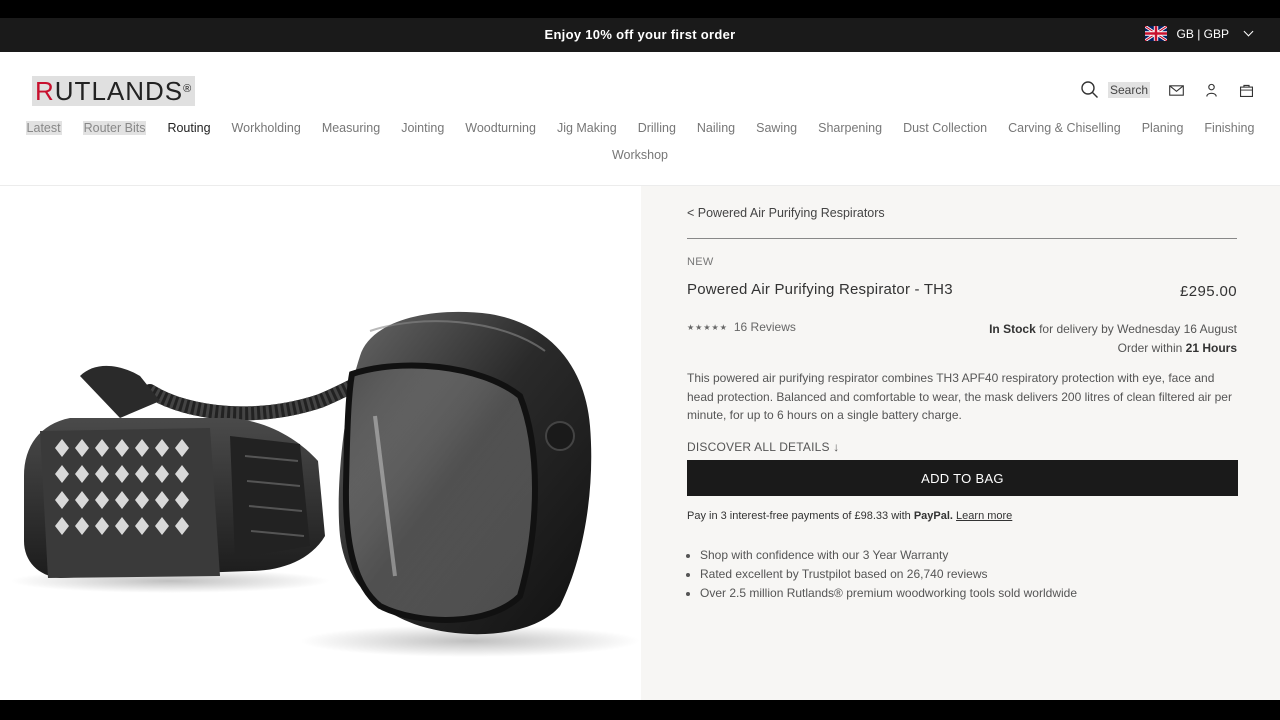 The image size is (1280, 720). I want to click on new-badge: NEW, so click(700, 262).